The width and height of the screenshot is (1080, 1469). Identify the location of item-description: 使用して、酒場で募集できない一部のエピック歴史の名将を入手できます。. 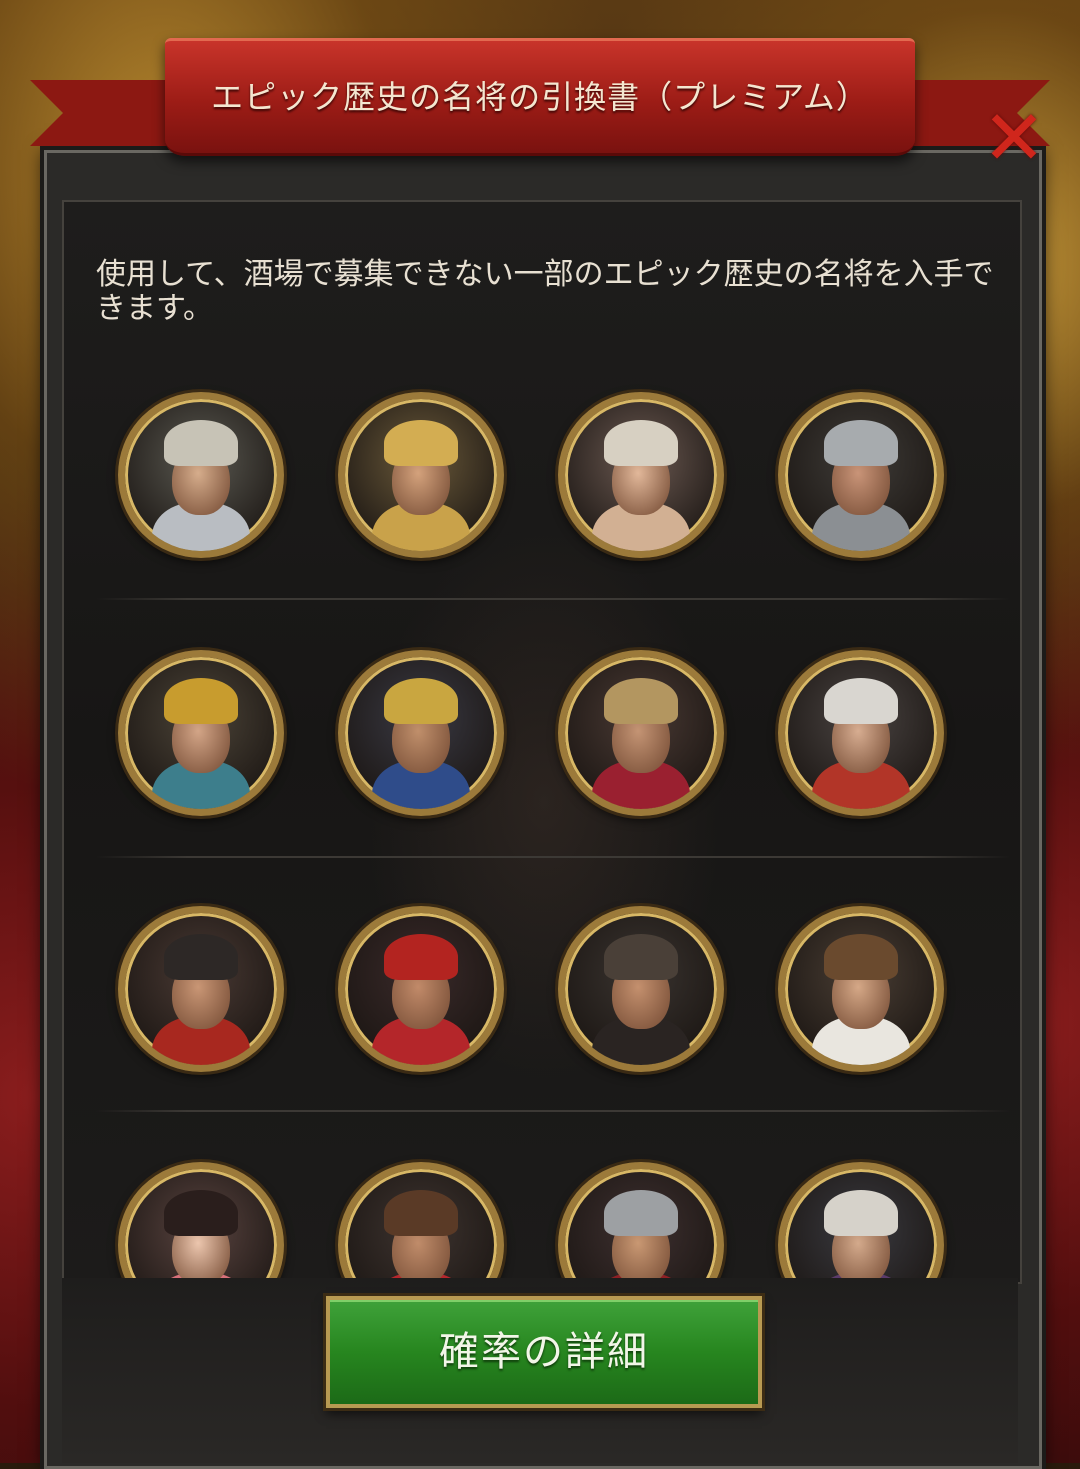
(545, 291).